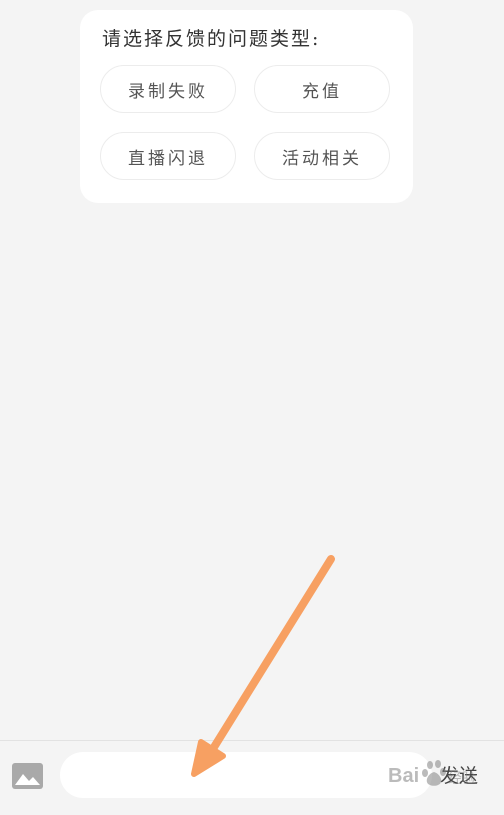 The height and width of the screenshot is (815, 504). What do you see at coordinates (211, 39) in the screenshot?
I see `feedback-prompt: 请选择反馈的问题类型:` at bounding box center [211, 39].